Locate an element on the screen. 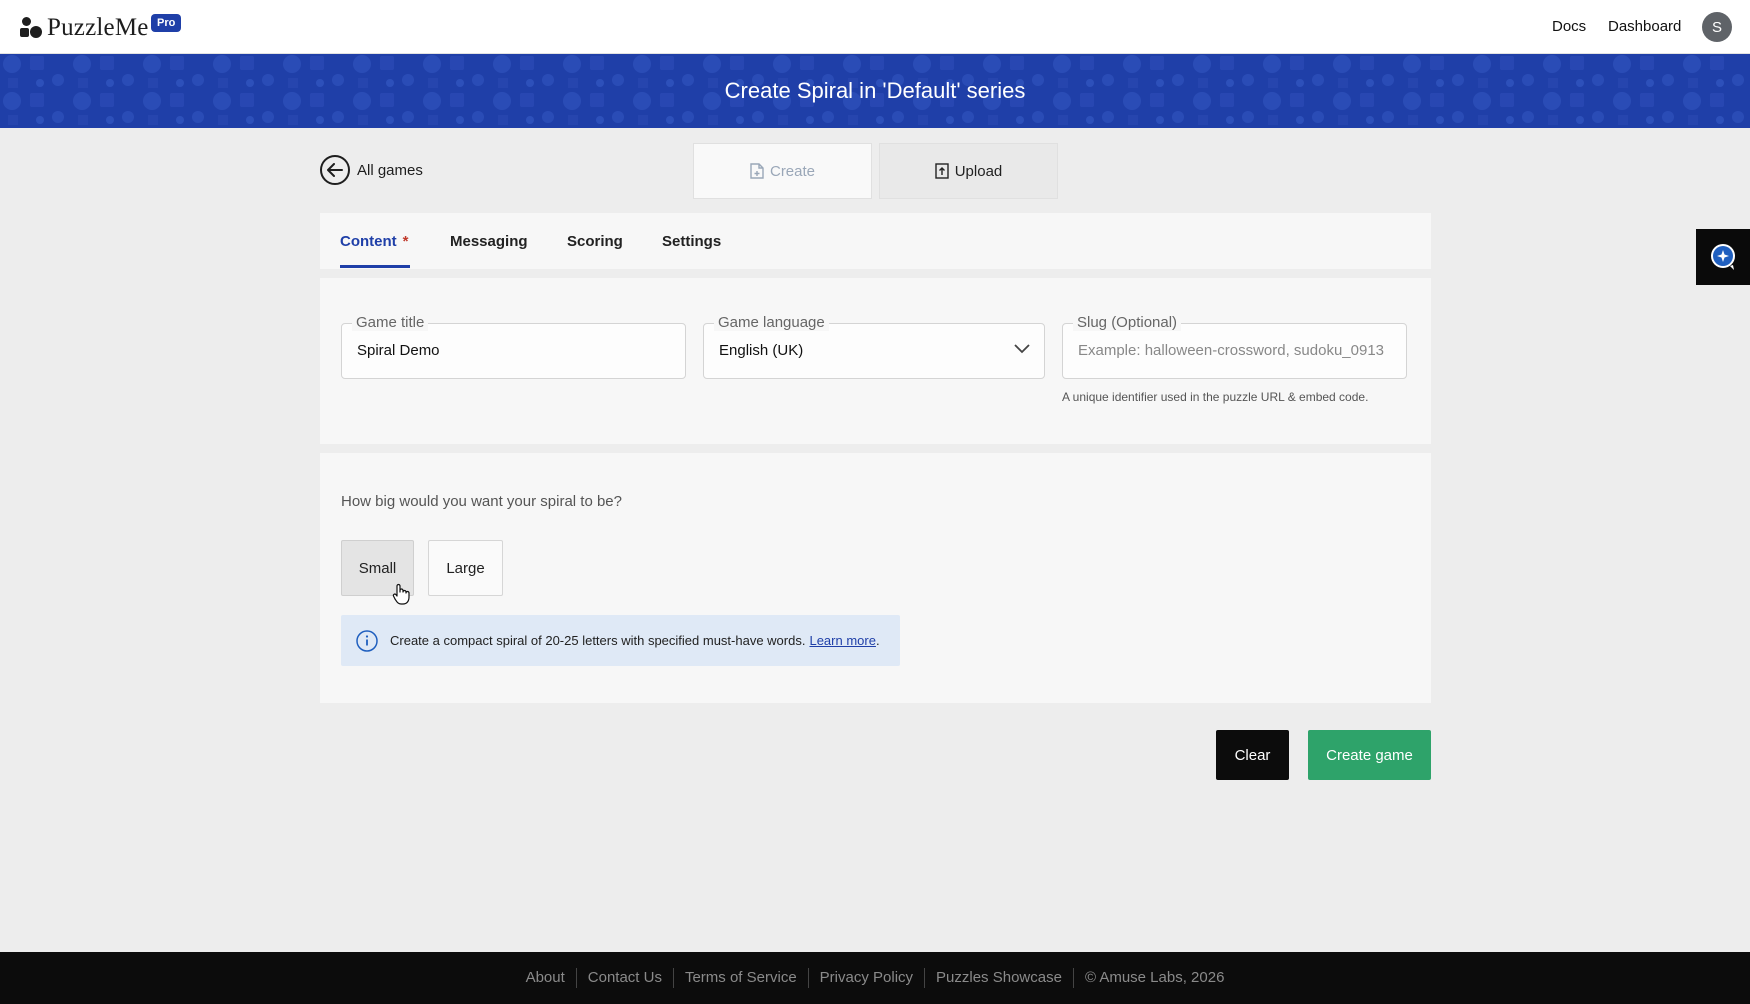 The image size is (1750, 1004). game-title-input: Spiral Demo is located at coordinates (507, 351).